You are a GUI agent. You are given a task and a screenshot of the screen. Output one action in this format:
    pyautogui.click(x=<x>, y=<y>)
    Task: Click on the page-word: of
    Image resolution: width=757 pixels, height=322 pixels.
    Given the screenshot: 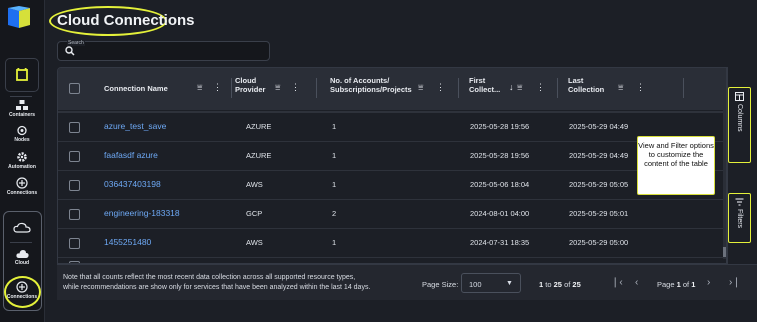 What is the action you would take?
    pyautogui.click(x=686, y=284)
    